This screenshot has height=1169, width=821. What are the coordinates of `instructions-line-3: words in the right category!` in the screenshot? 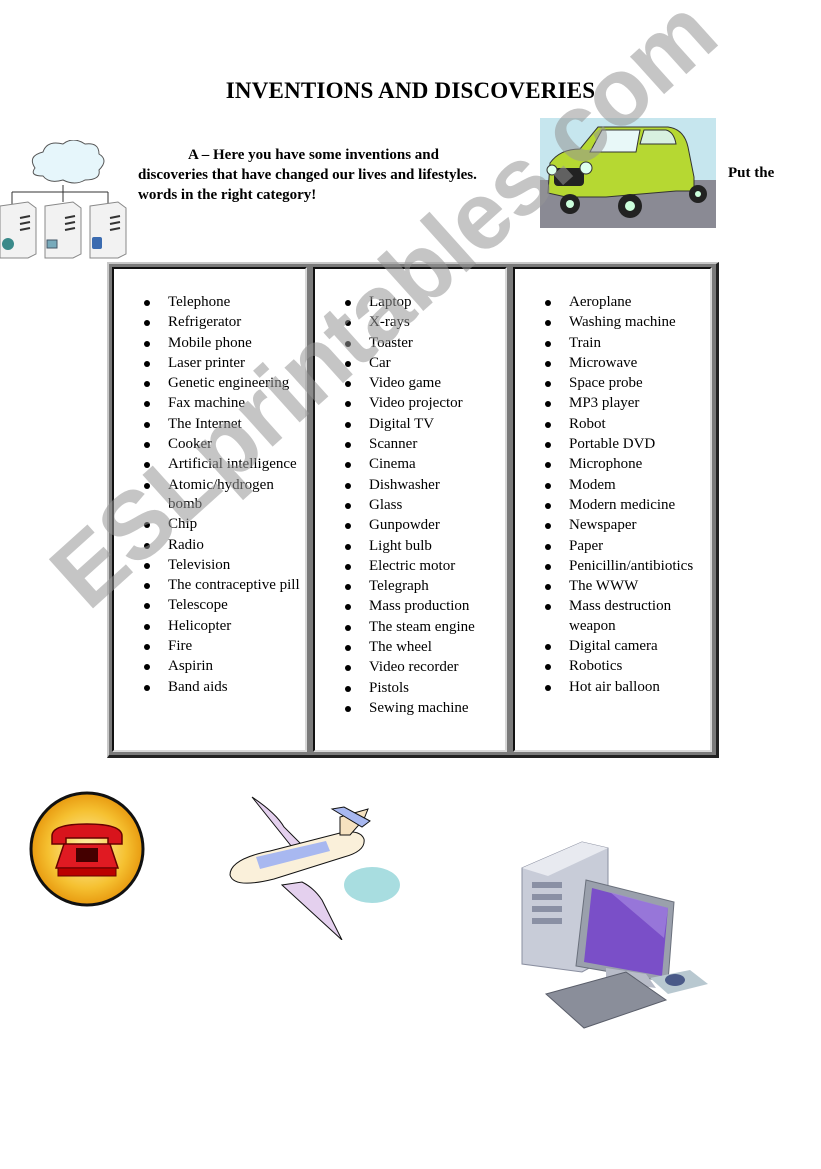 It's located at (227, 195).